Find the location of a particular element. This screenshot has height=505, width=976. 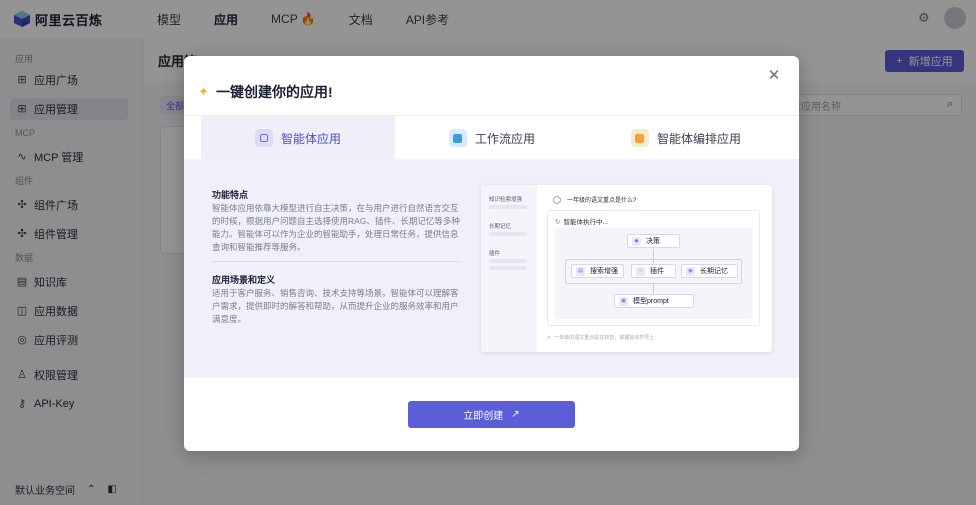

illustration-side-item: 知识检索增强 is located at coordinates (506, 200).